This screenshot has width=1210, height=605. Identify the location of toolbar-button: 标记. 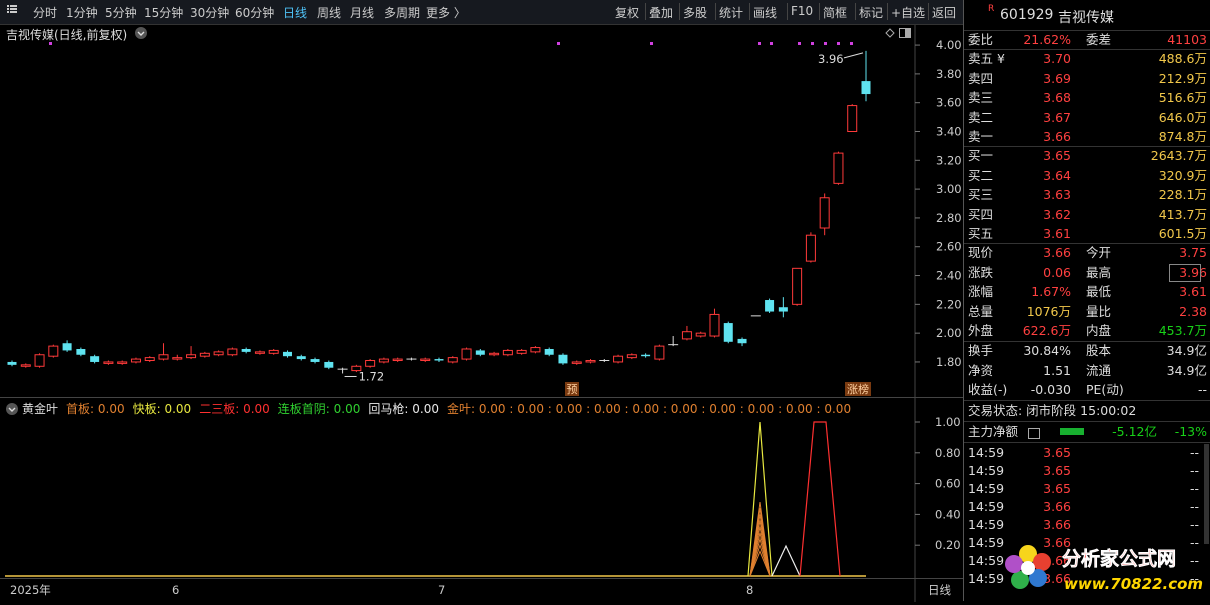
(871, 12).